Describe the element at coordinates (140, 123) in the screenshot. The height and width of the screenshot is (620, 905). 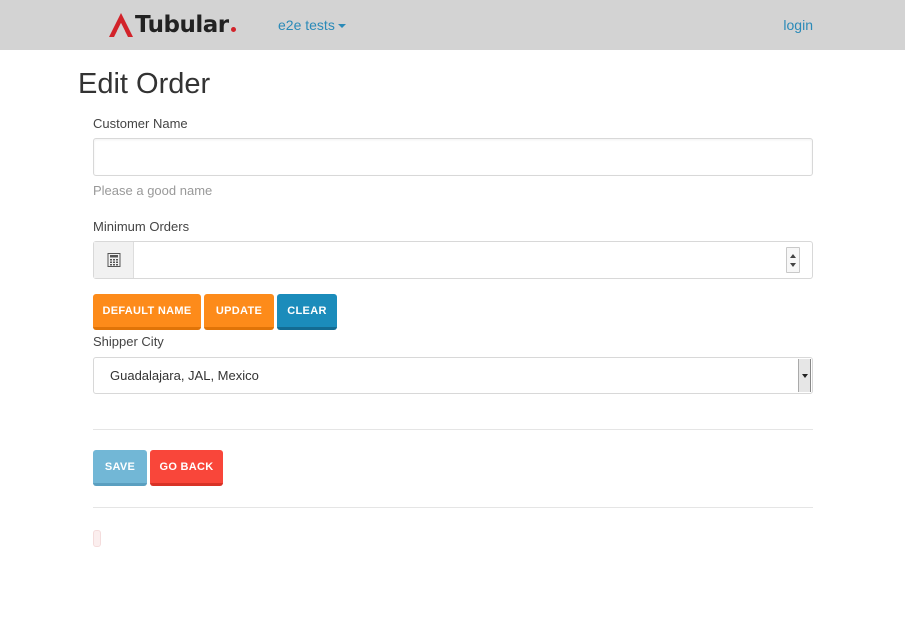
I see `customer-name-label: Customer Name` at that location.